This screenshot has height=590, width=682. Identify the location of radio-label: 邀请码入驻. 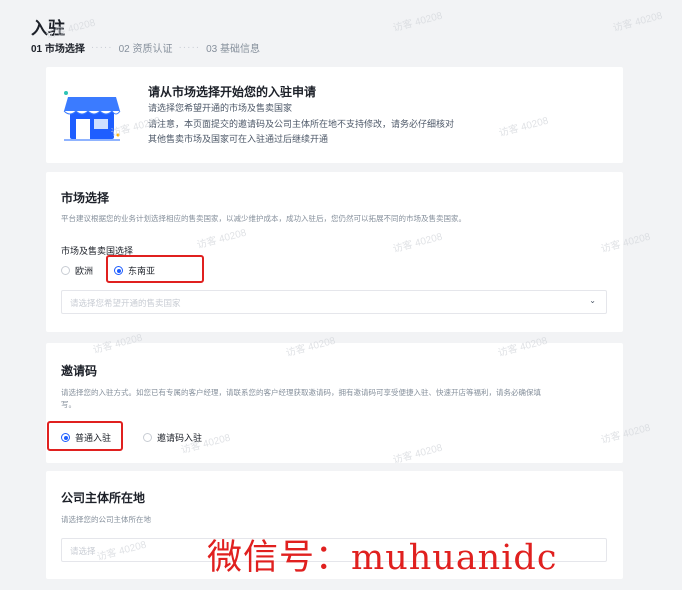
(180, 438).